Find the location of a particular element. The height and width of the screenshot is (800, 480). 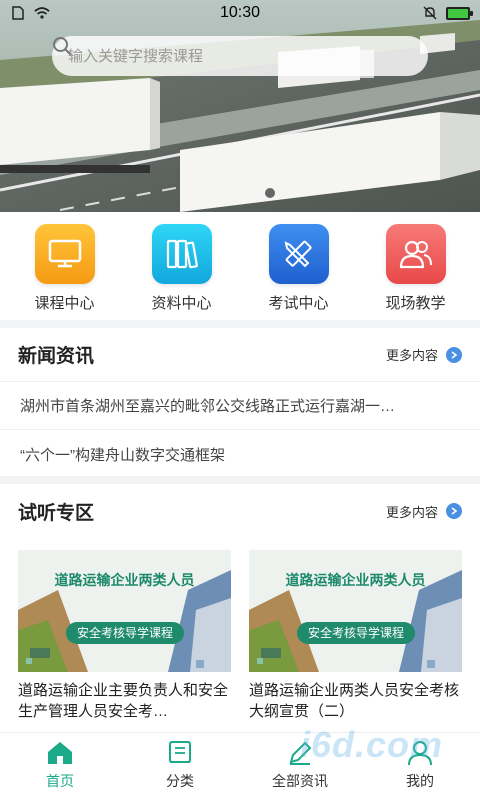

quick-item-resource-center: 资料中心 is located at coordinates (182, 272).